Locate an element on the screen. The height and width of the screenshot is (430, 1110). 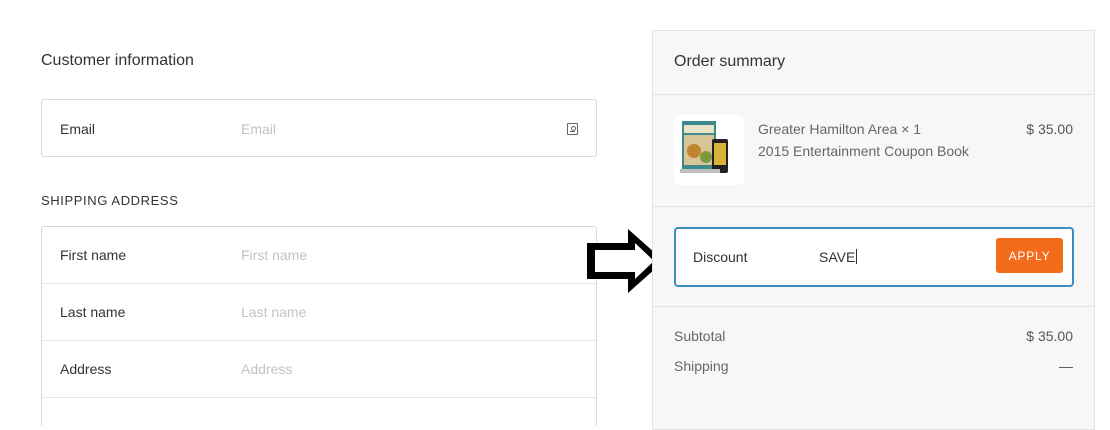
email-label: Email is located at coordinates (78, 128).